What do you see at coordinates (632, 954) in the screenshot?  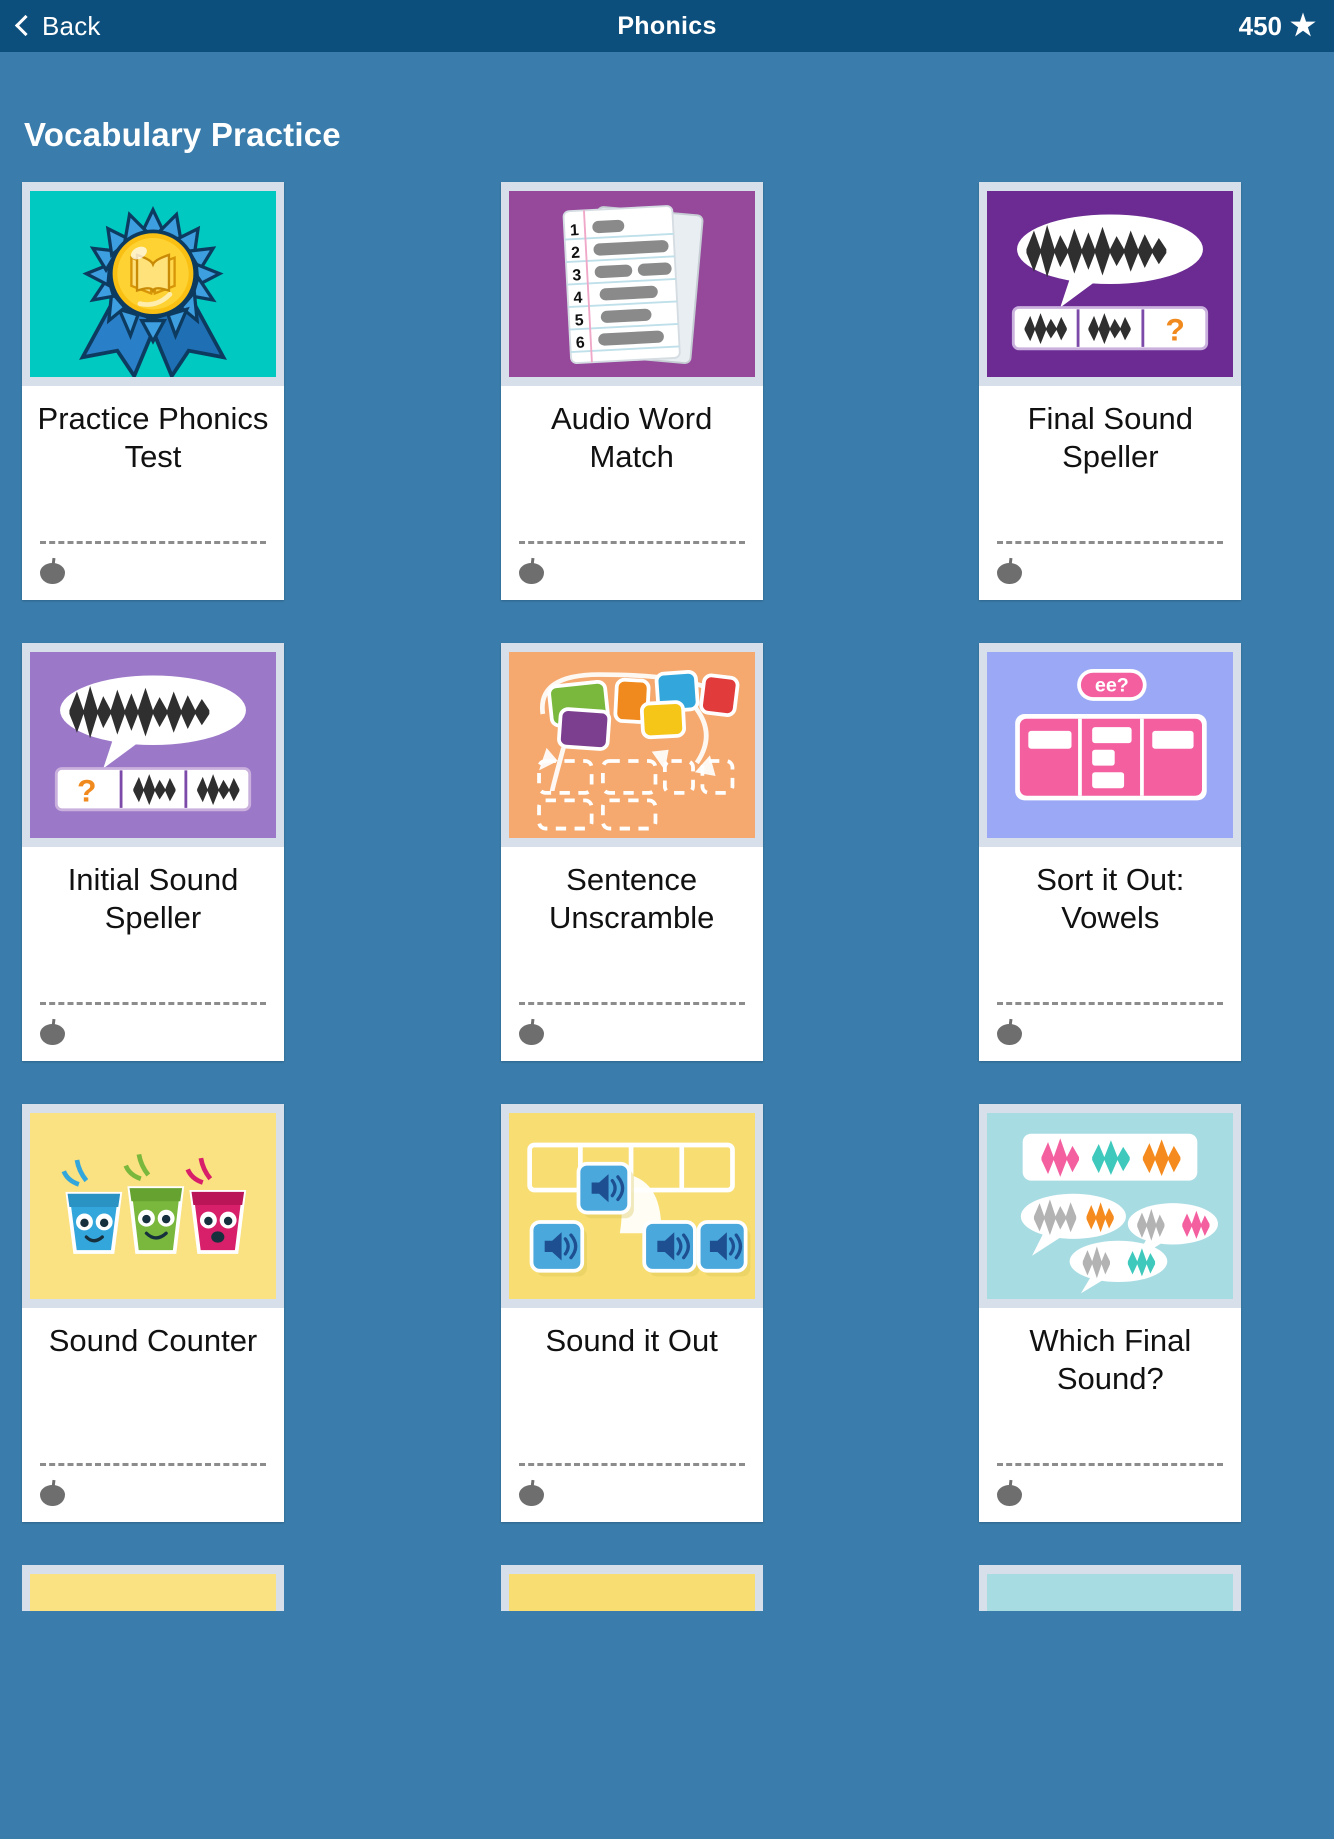 I see `card-body: Sentence Unscramble` at bounding box center [632, 954].